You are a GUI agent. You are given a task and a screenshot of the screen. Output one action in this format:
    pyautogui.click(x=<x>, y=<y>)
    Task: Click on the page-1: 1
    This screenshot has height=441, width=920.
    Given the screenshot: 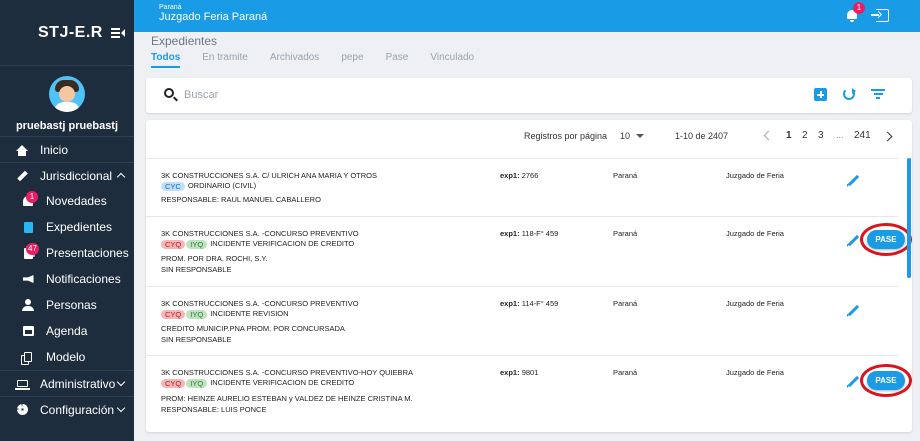 What is the action you would take?
    pyautogui.click(x=789, y=135)
    